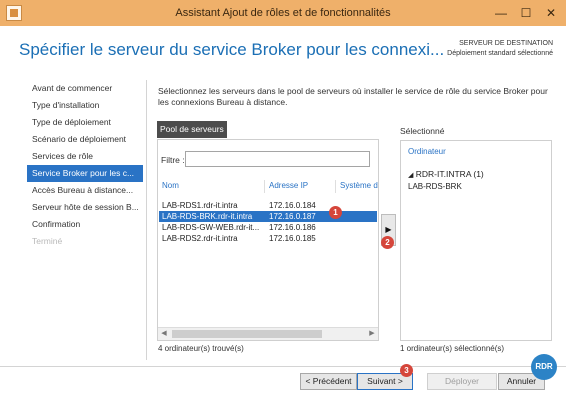  I want to click on annotation-badge-2: 2, so click(387, 242).